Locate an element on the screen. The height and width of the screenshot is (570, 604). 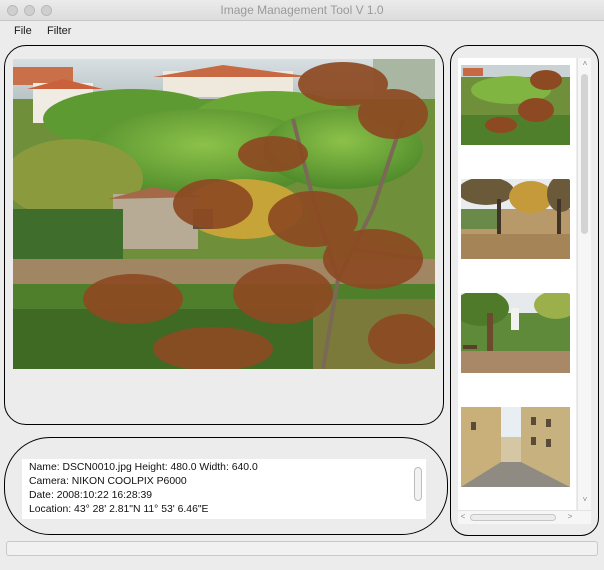
vertical-scroll-thumb is located at coordinates (584, 154).